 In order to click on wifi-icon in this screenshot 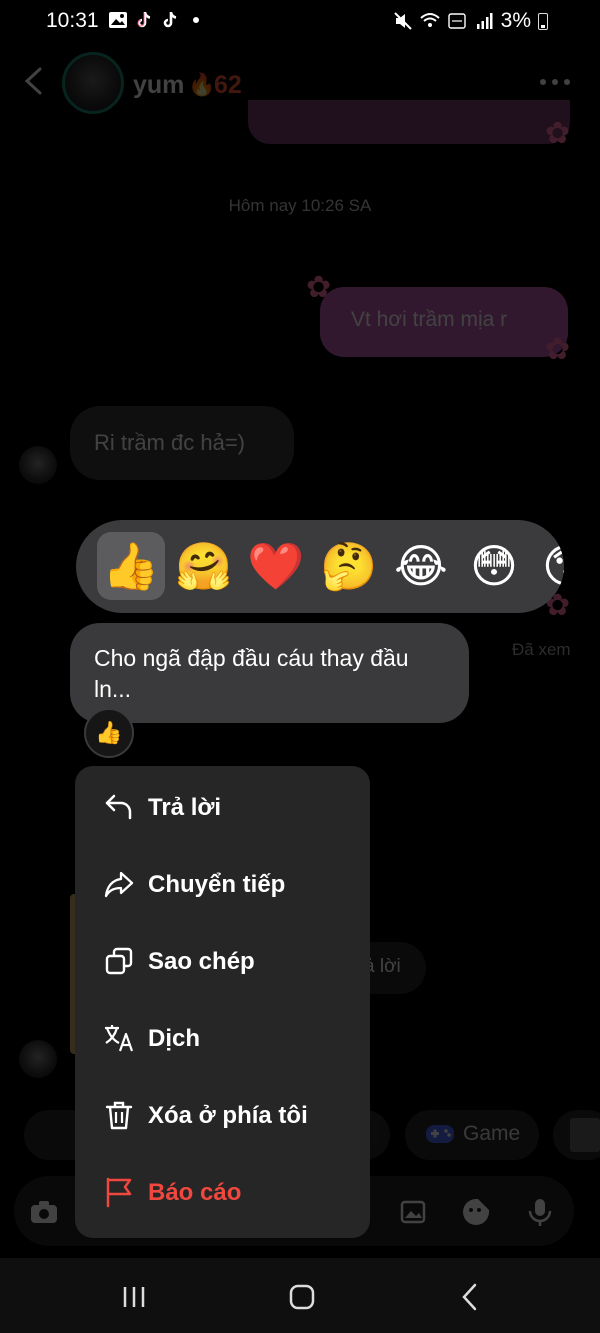, I will do `click(429, 20)`.